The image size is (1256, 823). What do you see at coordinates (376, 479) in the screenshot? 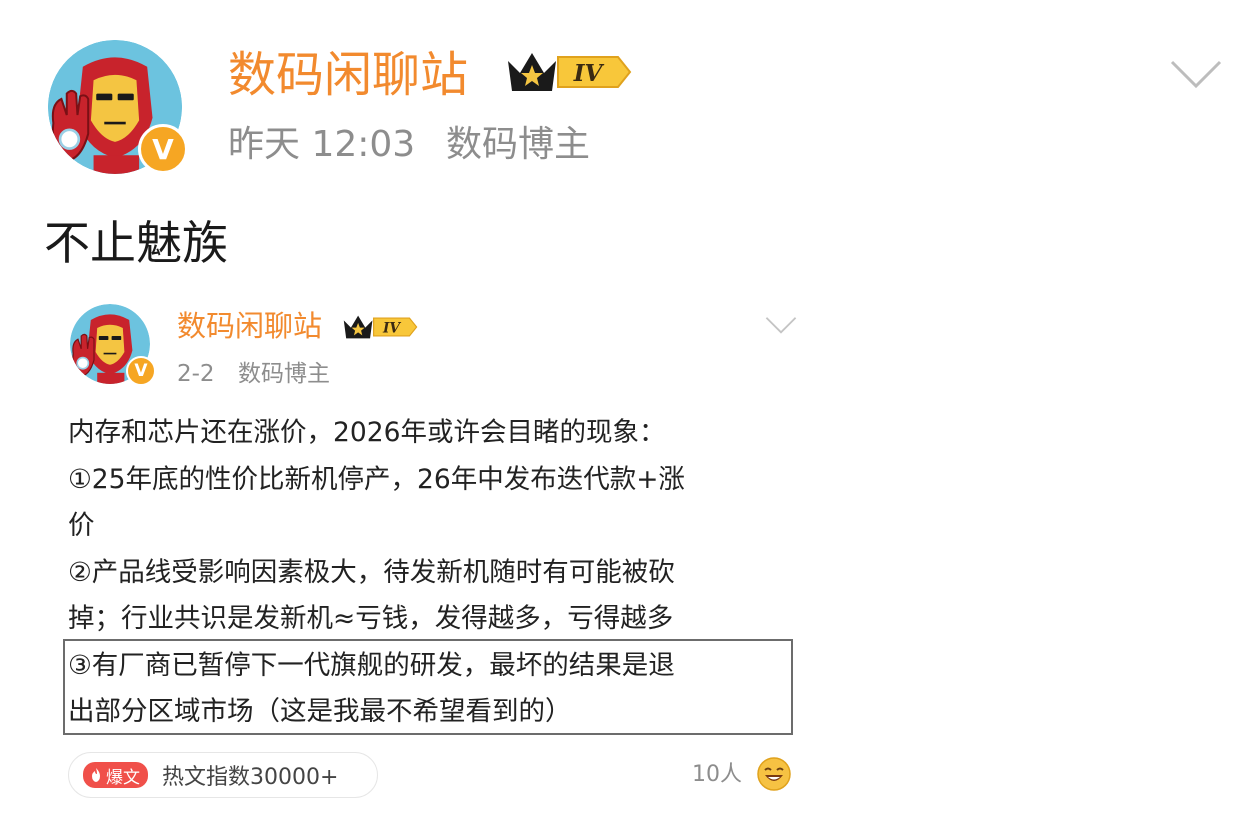
I see `post-line: ①25年底的性价比新机停产，26年中发布迭代款+涨` at bounding box center [376, 479].